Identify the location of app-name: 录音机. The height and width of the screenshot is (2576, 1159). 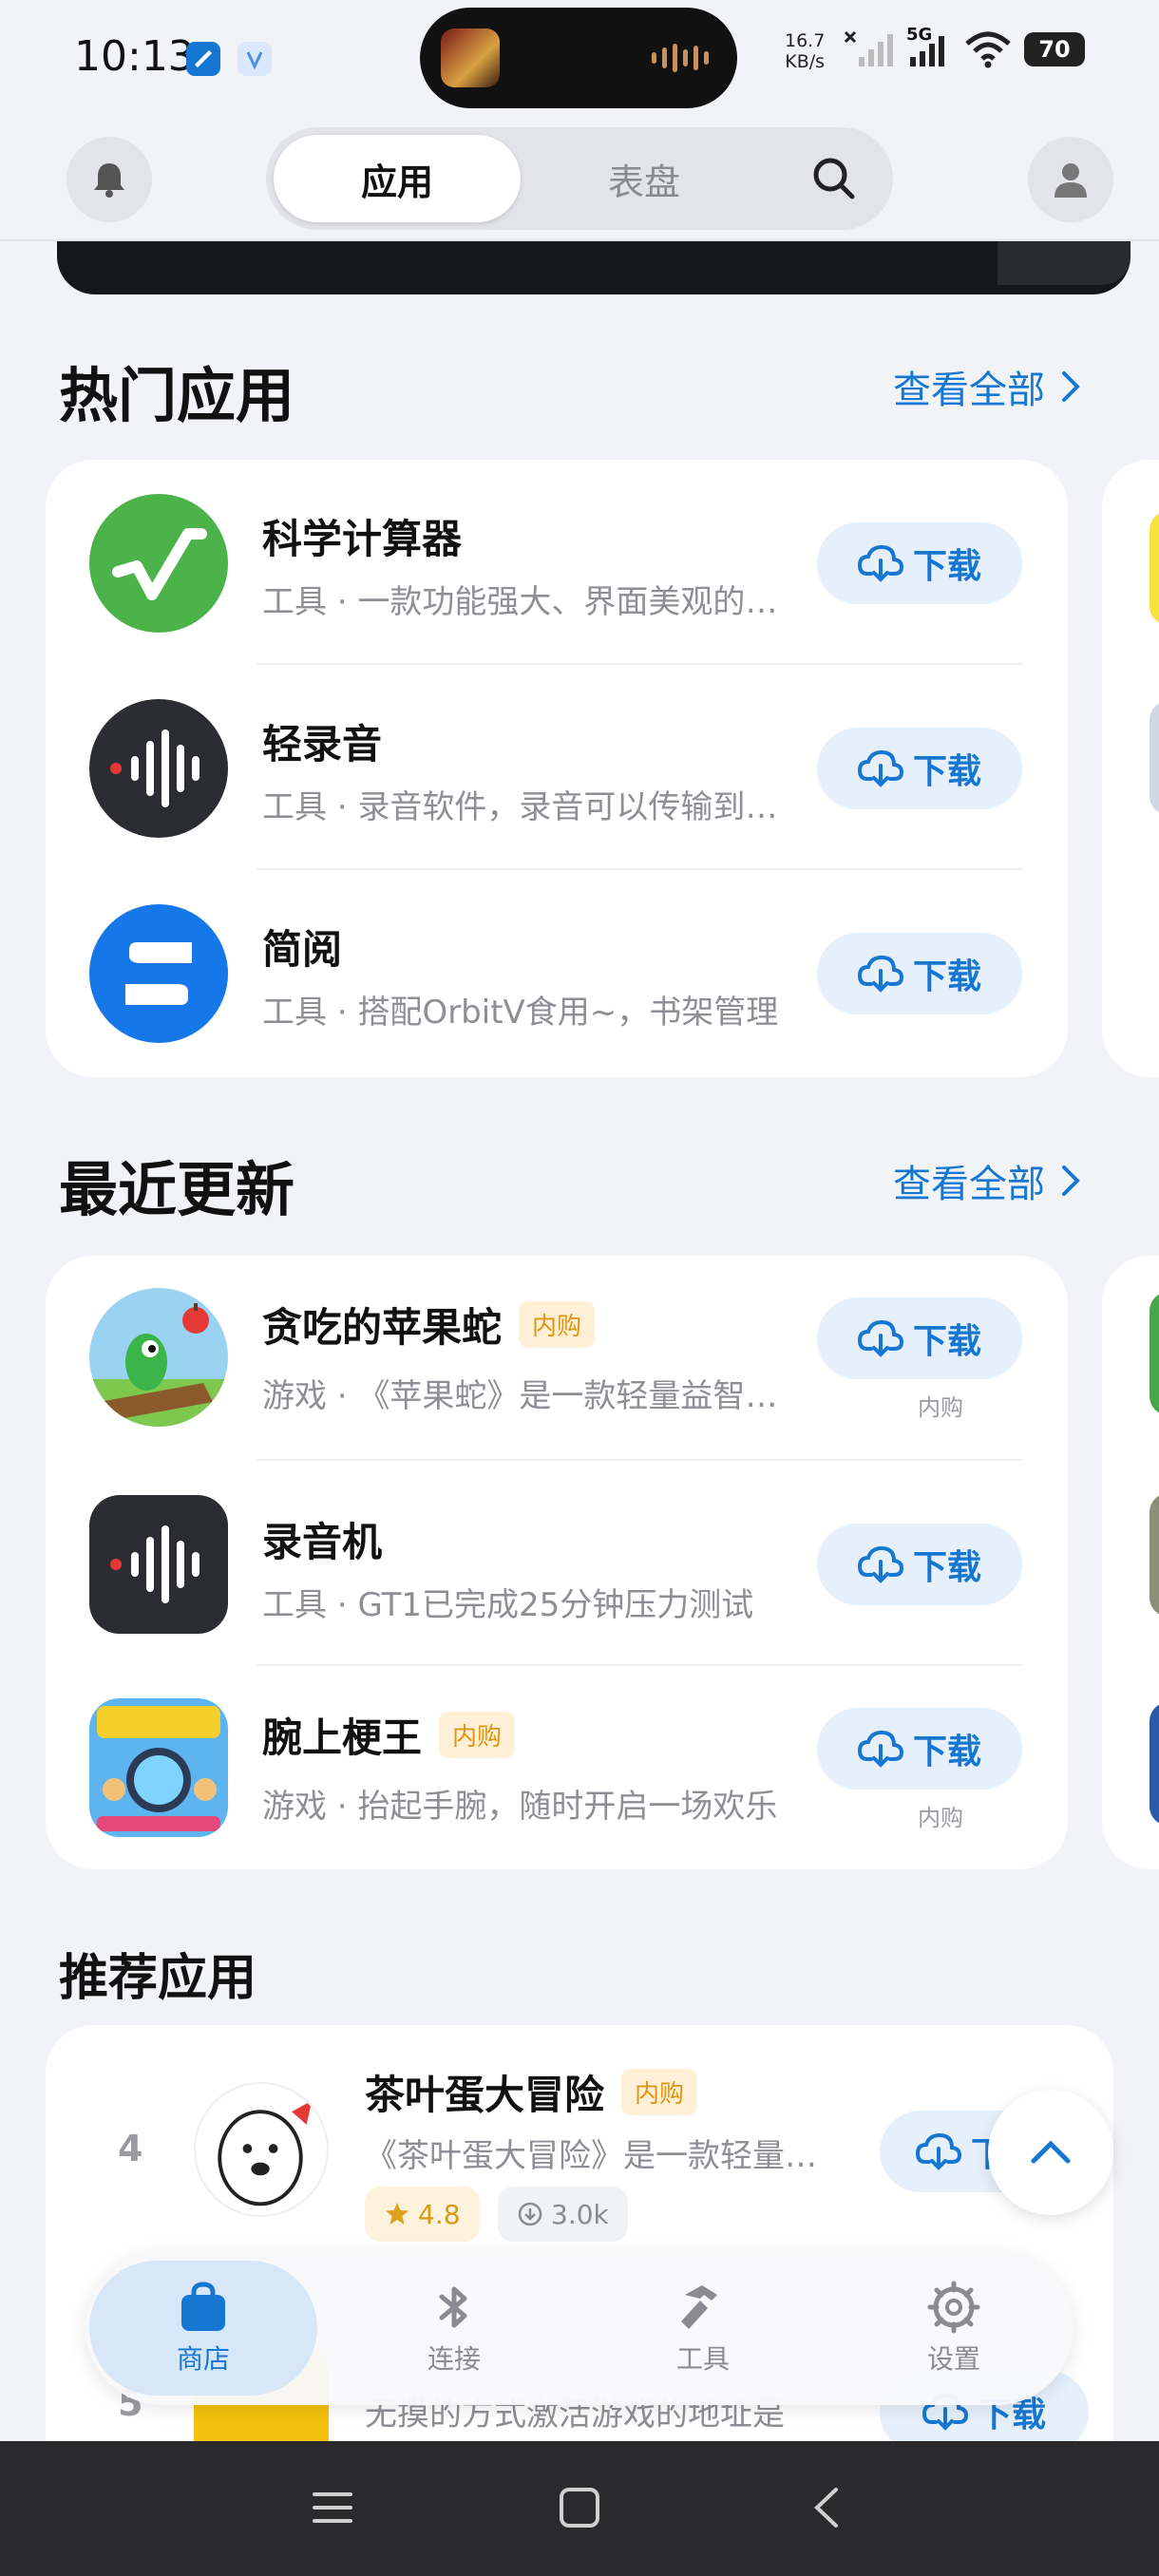
(322, 1542).